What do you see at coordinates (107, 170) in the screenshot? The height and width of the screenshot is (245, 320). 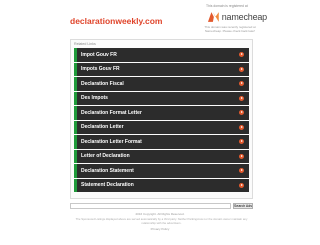 I see `related-link-label: Declaration Statement` at bounding box center [107, 170].